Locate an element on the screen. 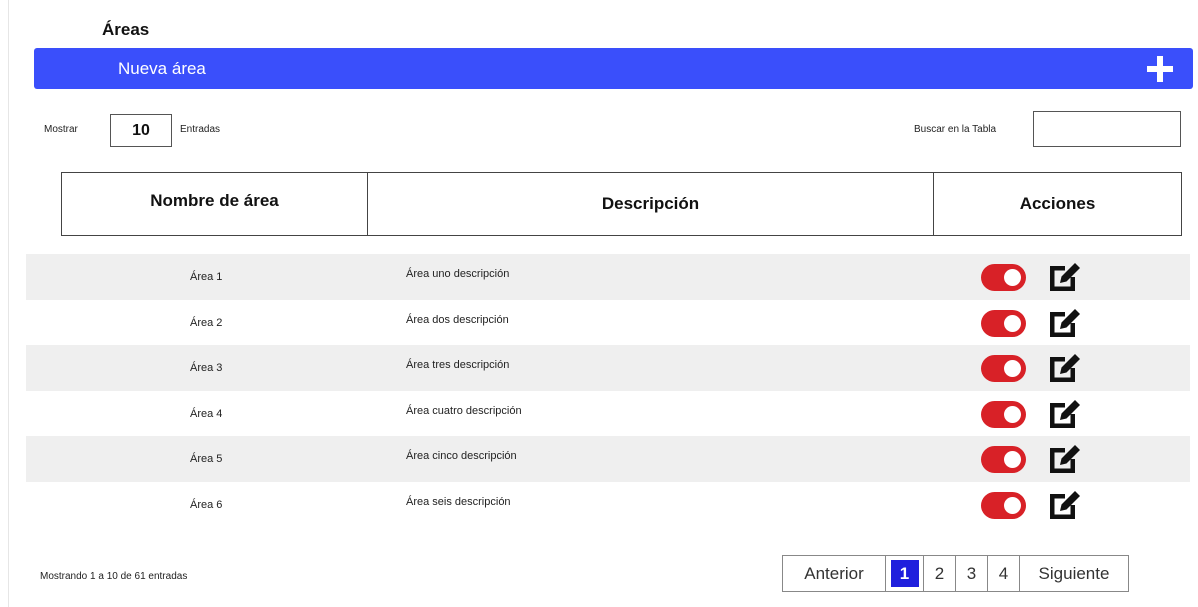 Image resolution: width=1198 pixels, height=607 pixels. area-description: Área cinco descripción is located at coordinates (461, 456).